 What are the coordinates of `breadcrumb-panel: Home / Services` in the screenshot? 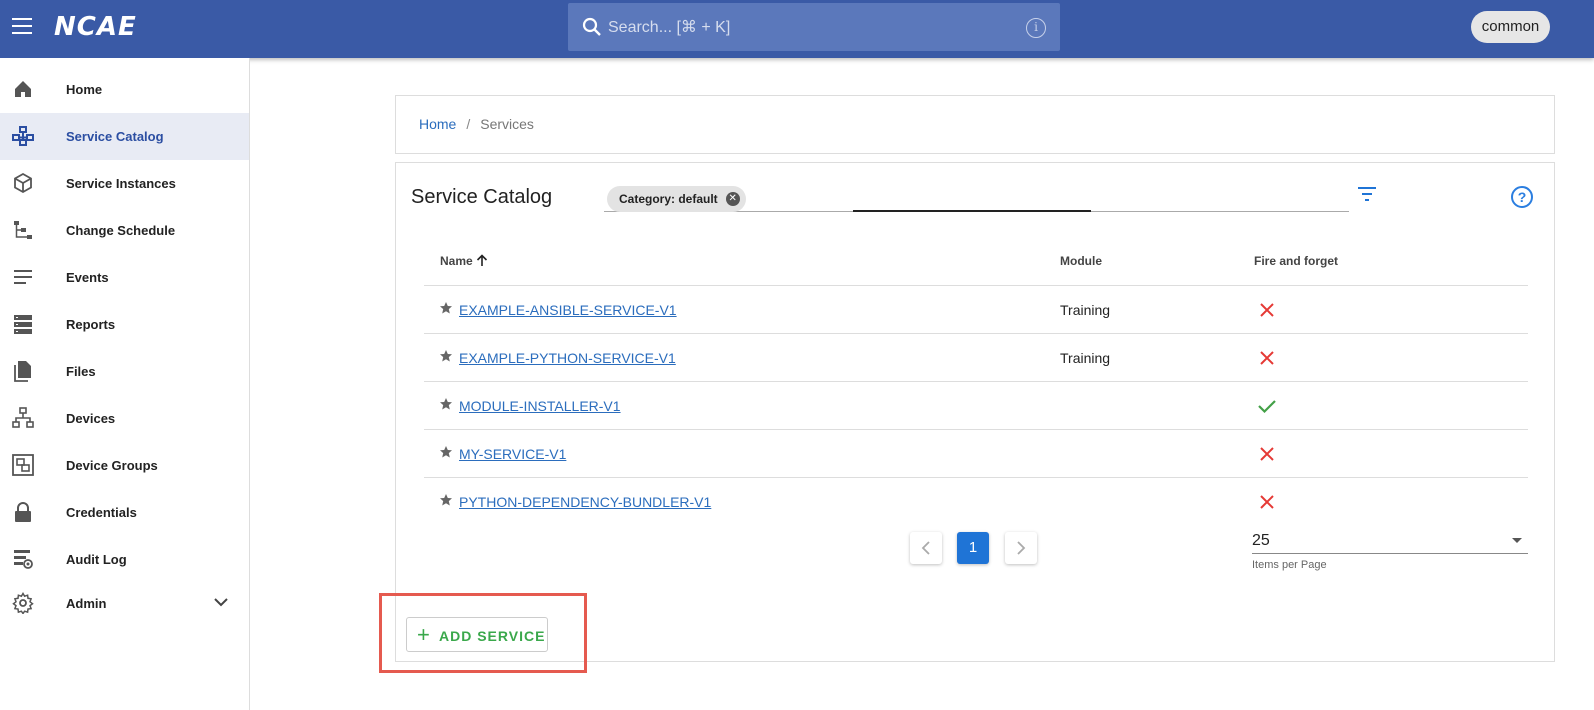 It's located at (975, 124).